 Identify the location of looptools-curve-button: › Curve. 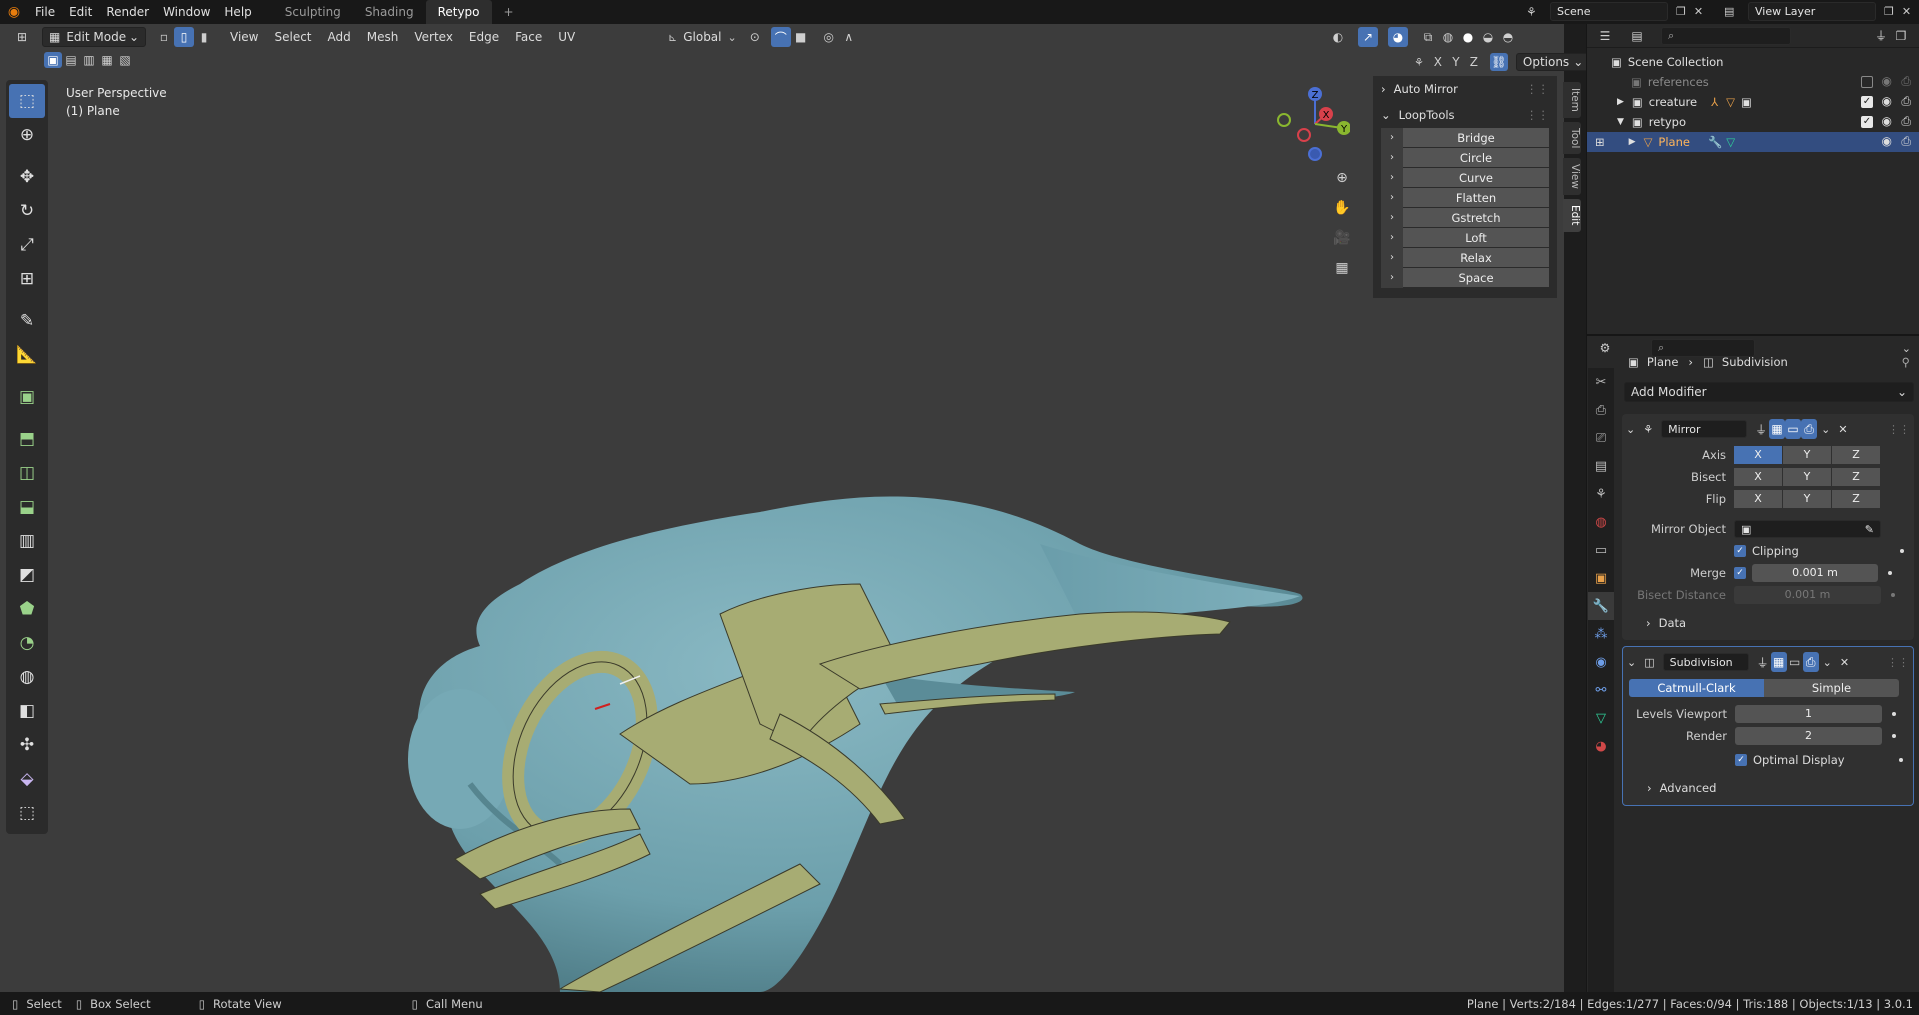
(1465, 177).